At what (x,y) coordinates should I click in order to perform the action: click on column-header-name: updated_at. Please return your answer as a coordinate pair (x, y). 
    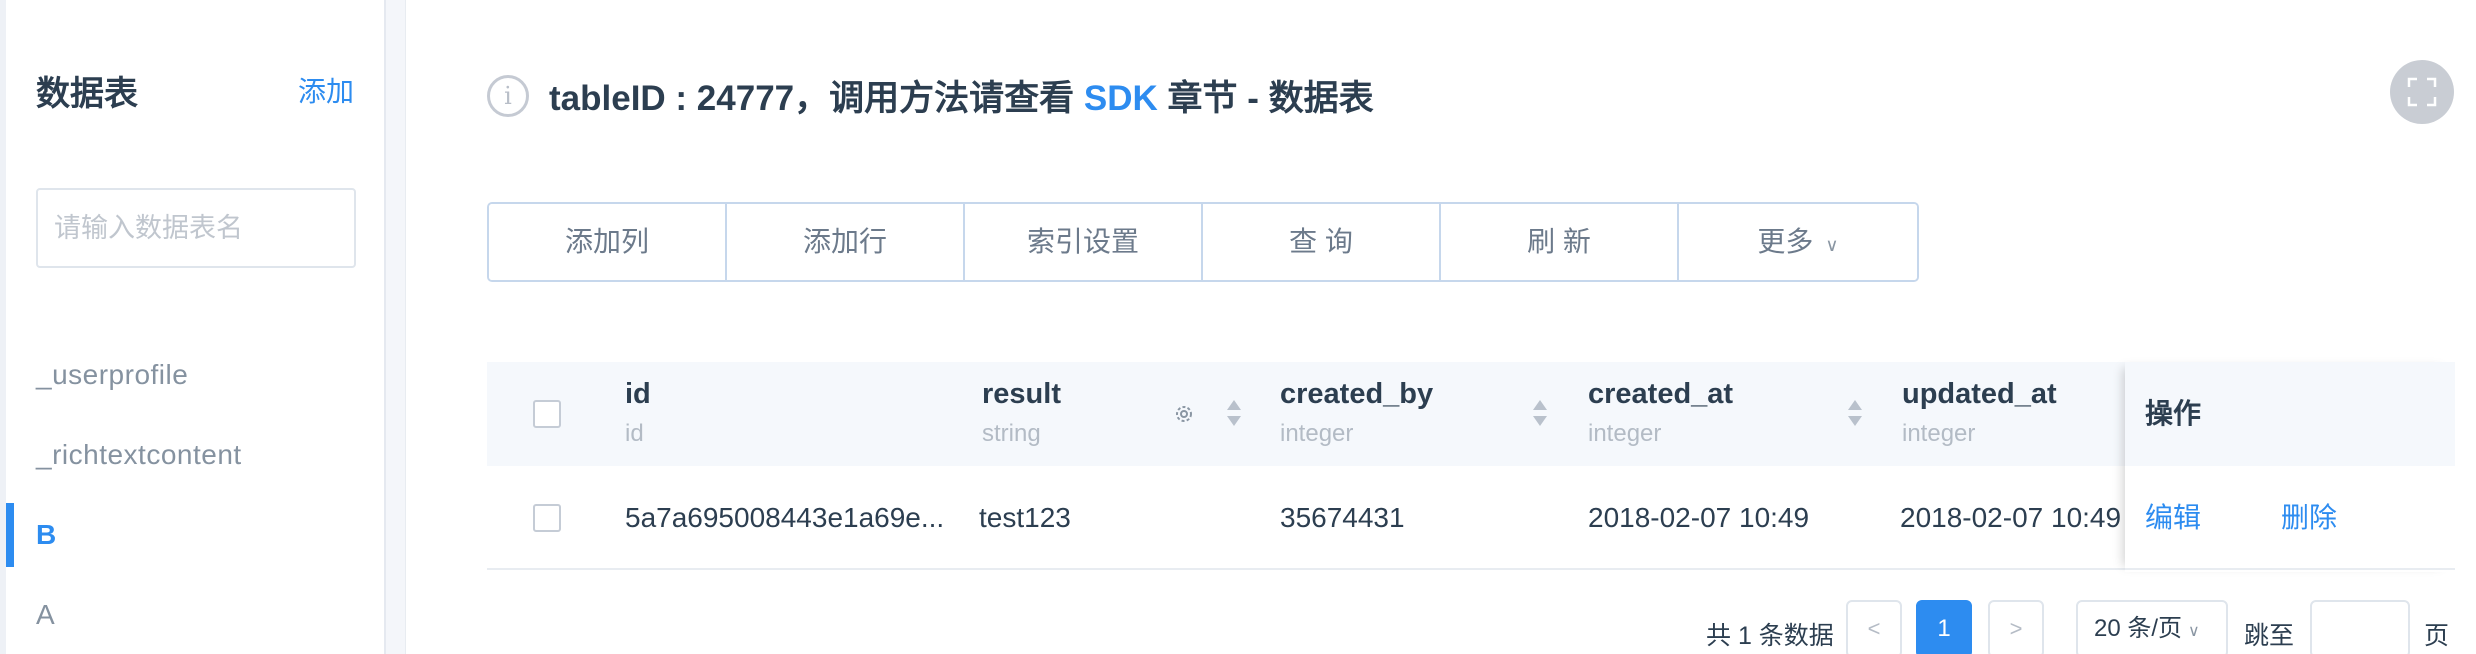
    Looking at the image, I should click on (1979, 394).